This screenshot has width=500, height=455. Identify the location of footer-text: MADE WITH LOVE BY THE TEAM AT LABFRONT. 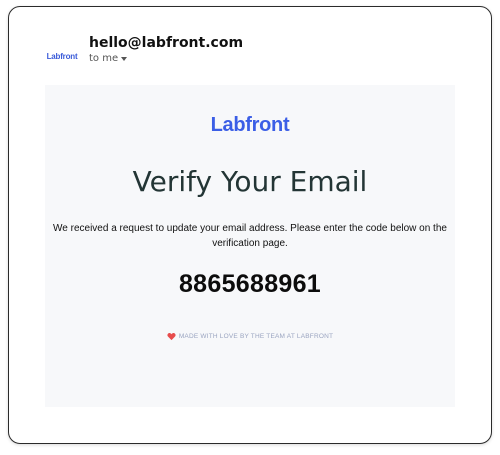
(256, 336).